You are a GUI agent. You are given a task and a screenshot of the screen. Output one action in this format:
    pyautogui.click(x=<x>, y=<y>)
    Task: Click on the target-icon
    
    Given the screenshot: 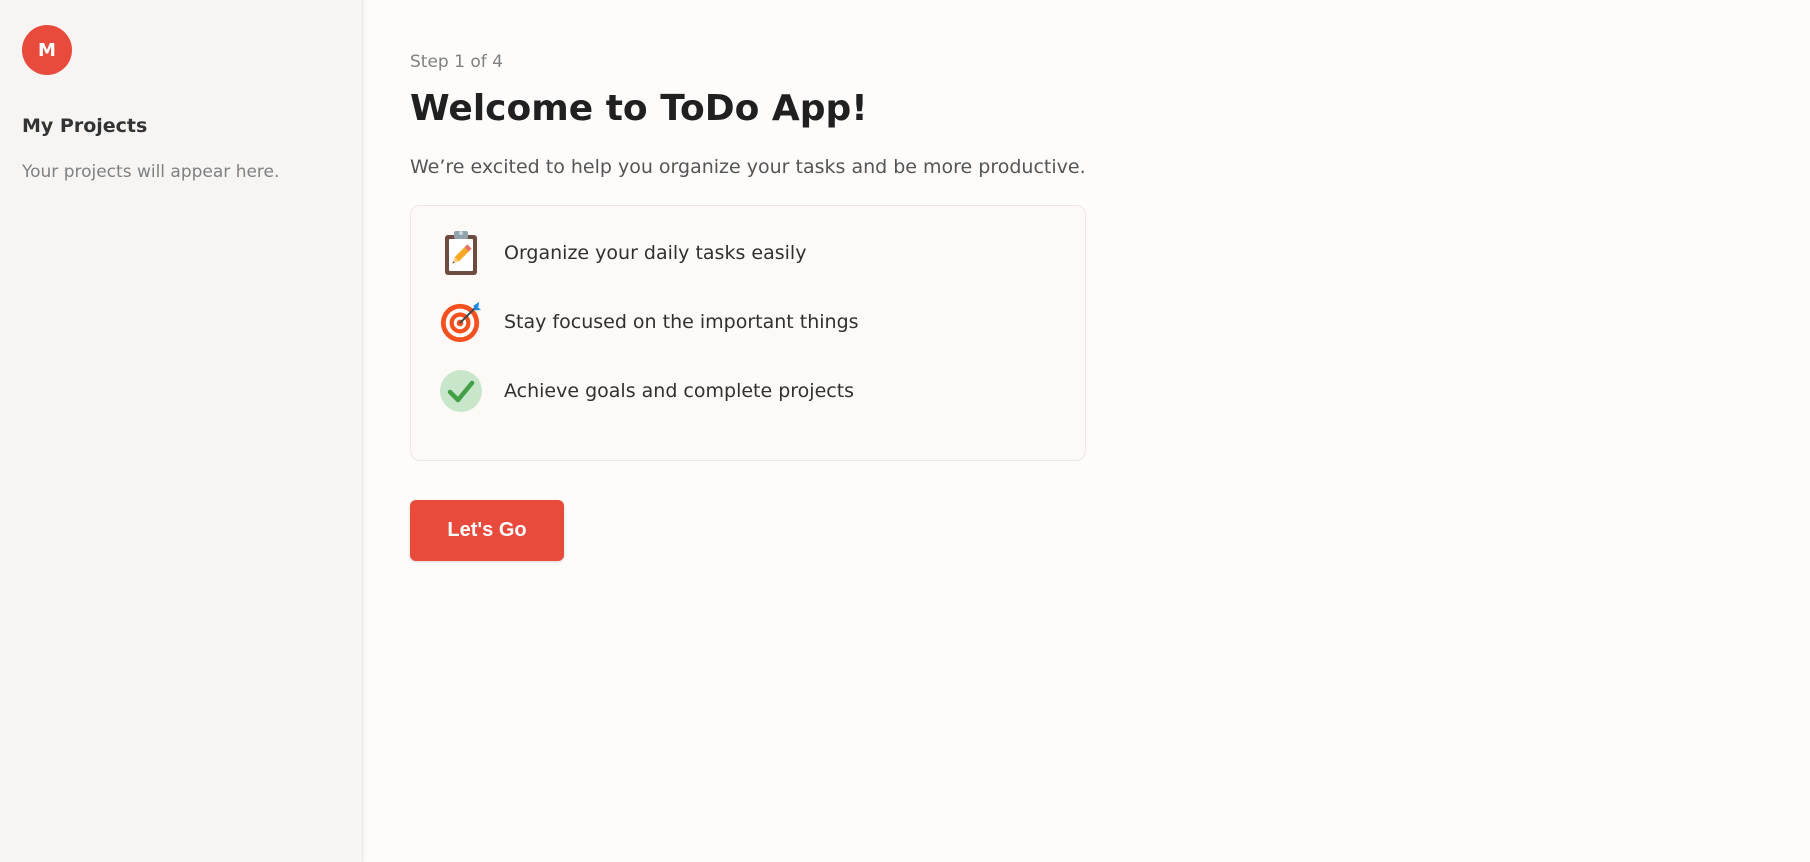 What is the action you would take?
    pyautogui.click(x=461, y=322)
    